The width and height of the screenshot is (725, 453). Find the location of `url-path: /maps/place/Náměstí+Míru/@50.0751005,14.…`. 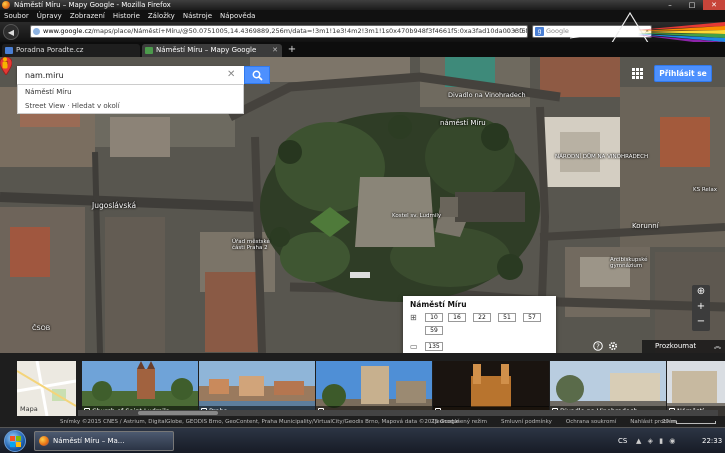

url-path: /maps/place/Náměstí+Míru/@50.0751005,14.… is located at coordinates (309, 31).